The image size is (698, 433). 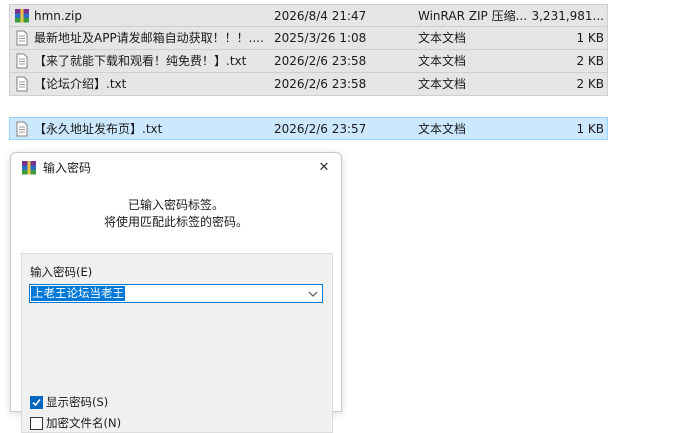 What do you see at coordinates (313, 293) in the screenshot?
I see `chevron-down-icon` at bounding box center [313, 293].